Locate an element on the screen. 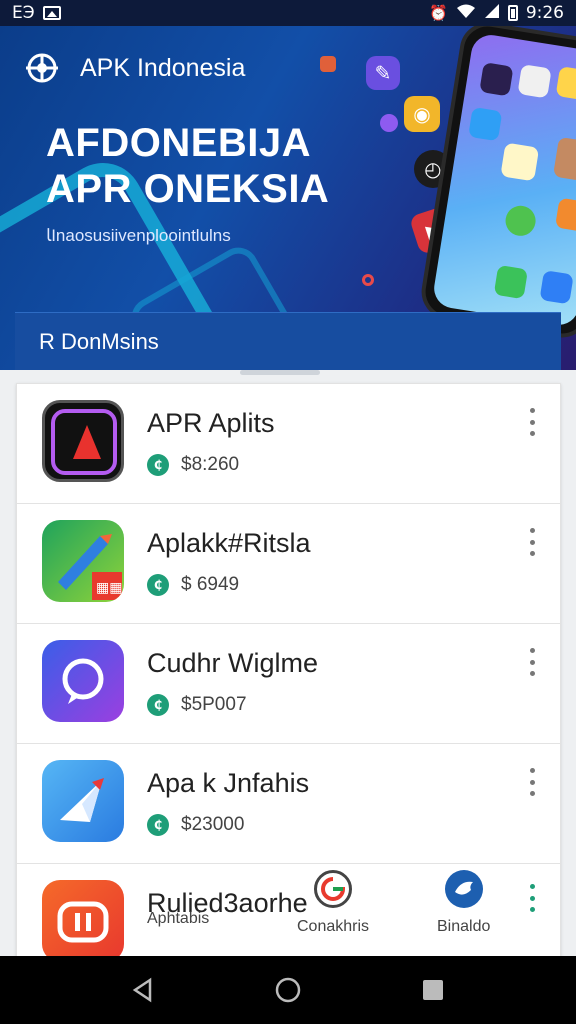 The image size is (576, 1024). app-name: APR Aplits is located at coordinates (211, 423).